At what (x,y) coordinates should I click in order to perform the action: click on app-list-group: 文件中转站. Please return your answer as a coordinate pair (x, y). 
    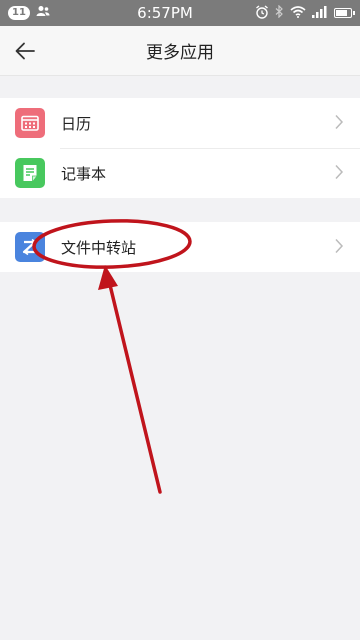
    Looking at the image, I should click on (180, 247).